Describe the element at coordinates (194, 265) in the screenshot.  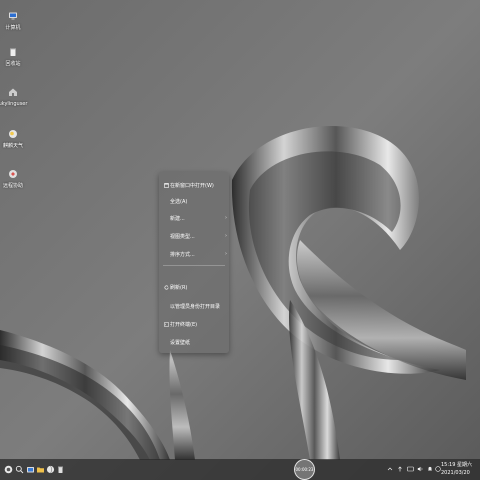
I see `menu-separator` at that location.